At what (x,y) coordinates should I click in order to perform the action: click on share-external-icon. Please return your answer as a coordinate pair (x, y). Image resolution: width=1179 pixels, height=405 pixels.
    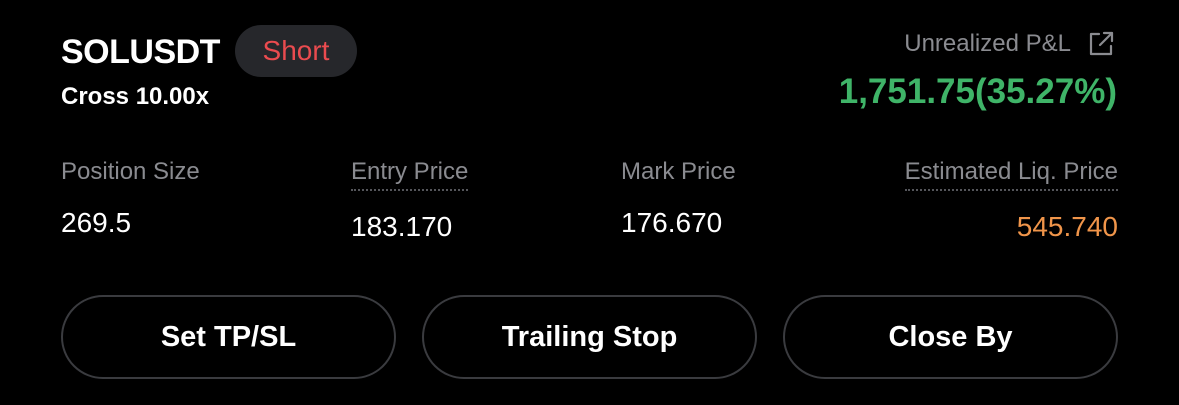
    Looking at the image, I should click on (1101, 44).